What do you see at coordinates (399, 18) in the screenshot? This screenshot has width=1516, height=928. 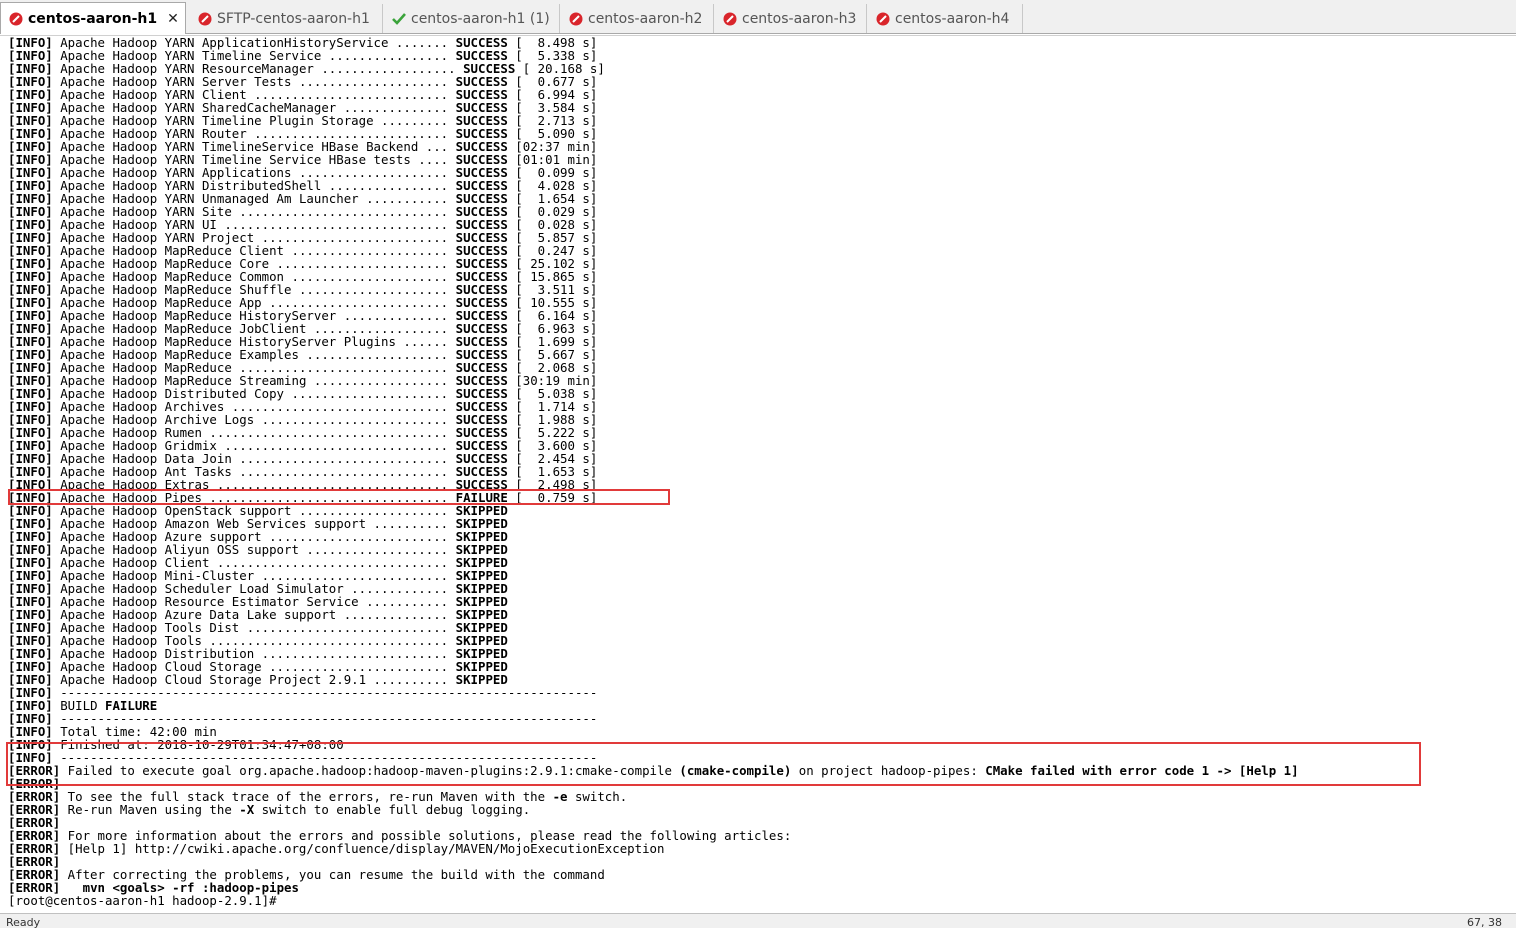 I see `green-check-icon` at bounding box center [399, 18].